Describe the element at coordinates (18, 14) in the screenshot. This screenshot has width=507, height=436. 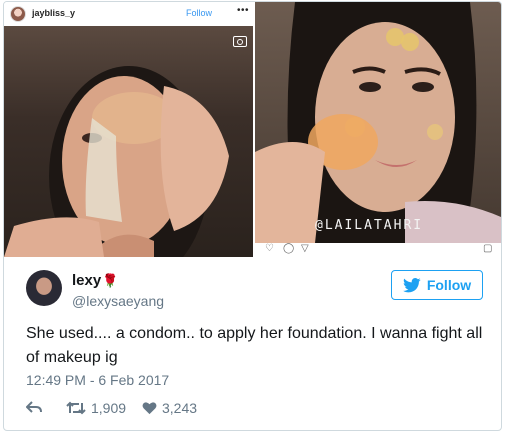
I see `instagram-avatar` at that location.